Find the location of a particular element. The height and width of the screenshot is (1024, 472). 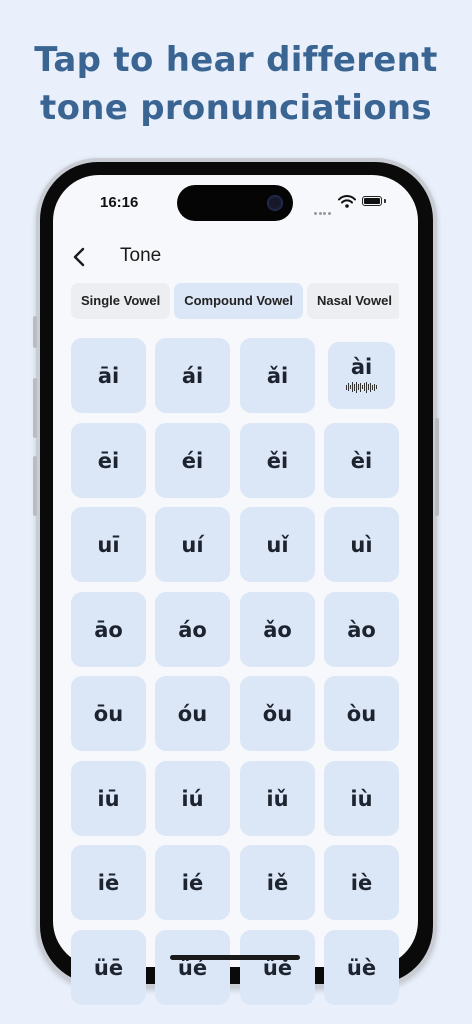

syllable-label: áo is located at coordinates (192, 629).